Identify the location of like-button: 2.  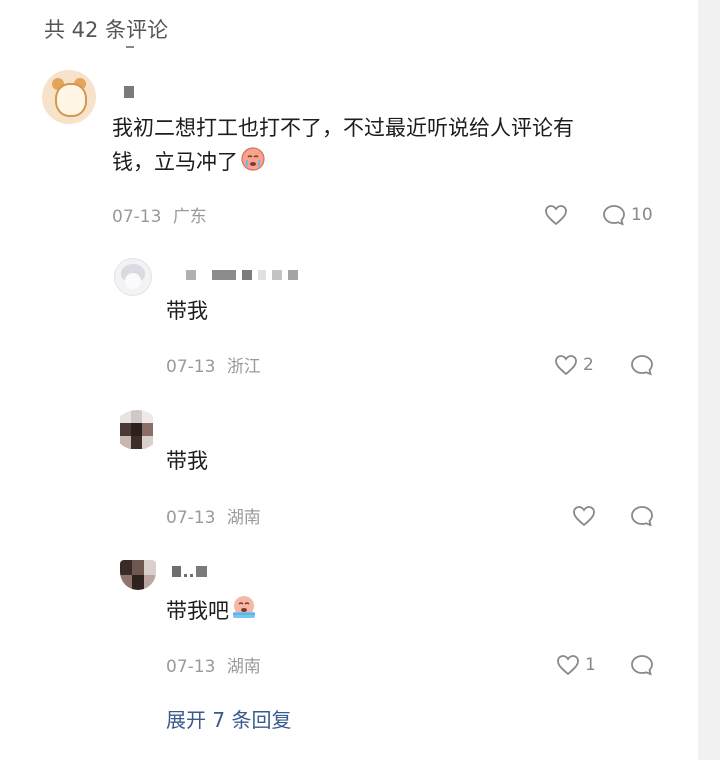
(574, 365).